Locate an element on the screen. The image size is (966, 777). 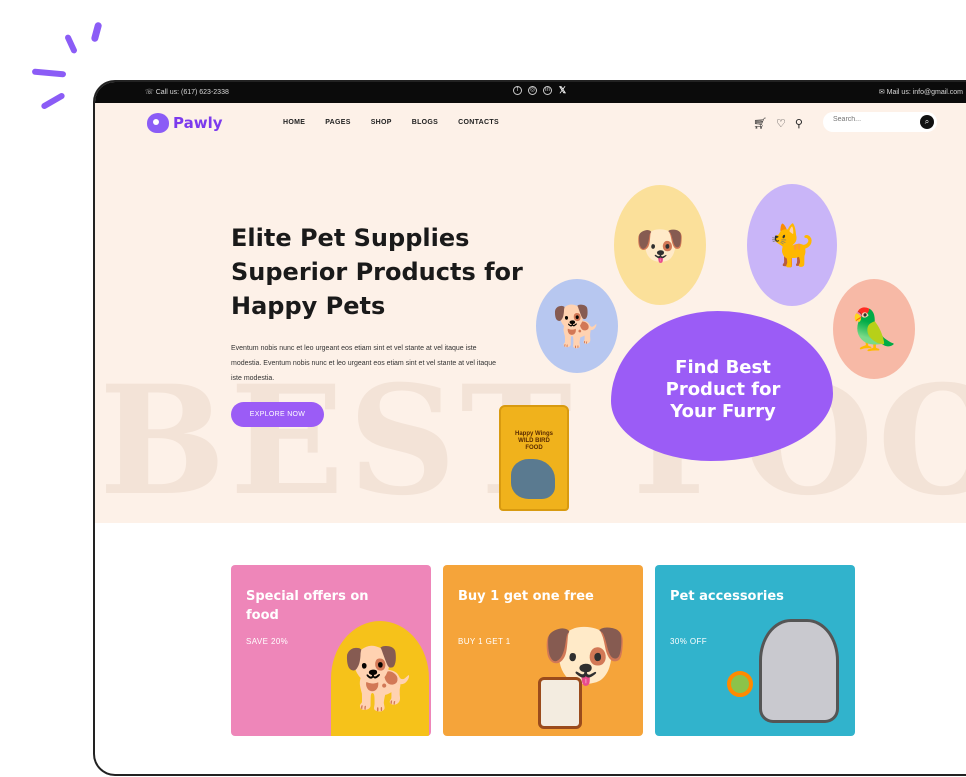
headline-line: Superior Products for is located at coordinates (377, 272).